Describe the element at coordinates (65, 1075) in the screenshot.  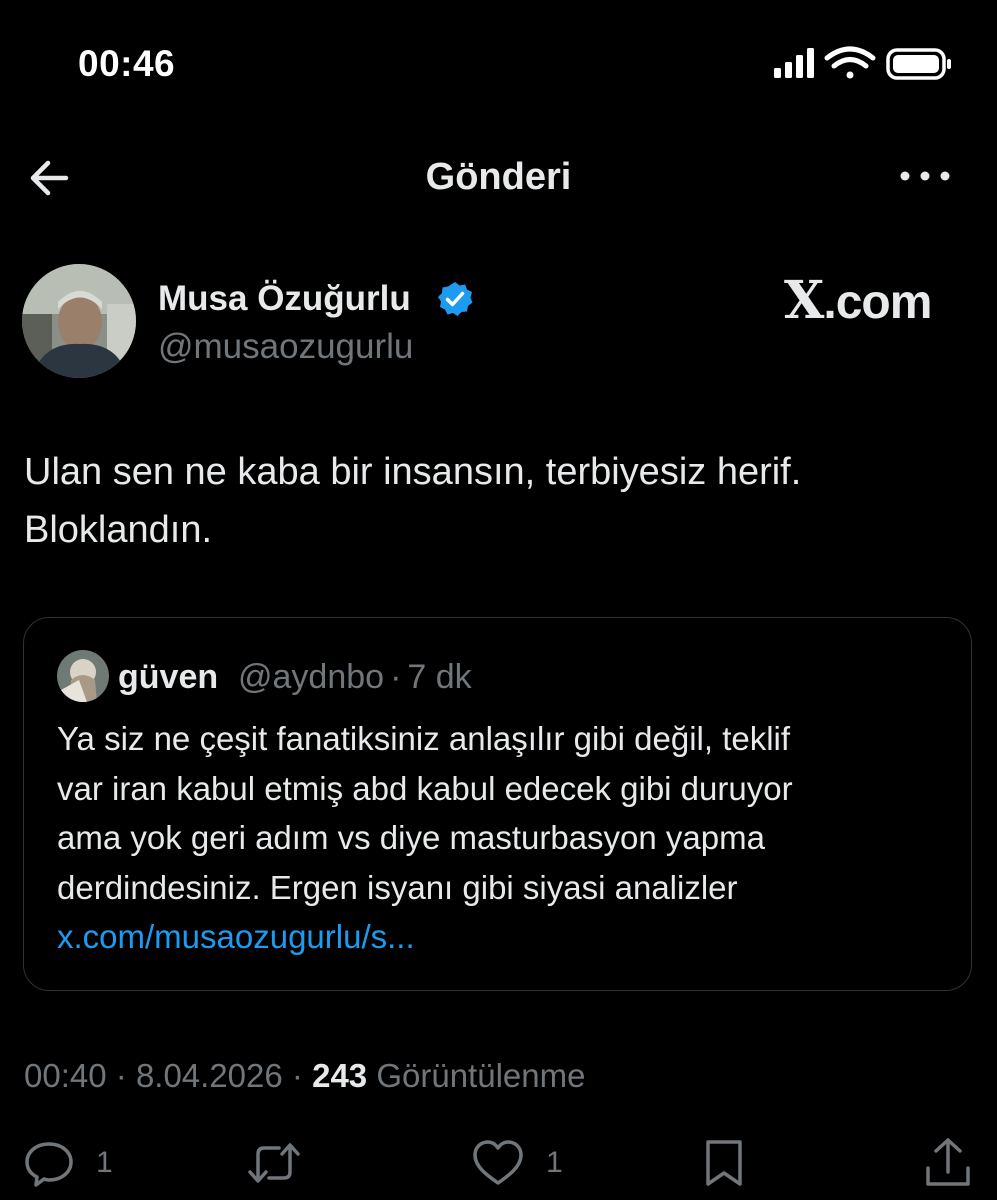
I see `tweet-time: 00:40` at that location.